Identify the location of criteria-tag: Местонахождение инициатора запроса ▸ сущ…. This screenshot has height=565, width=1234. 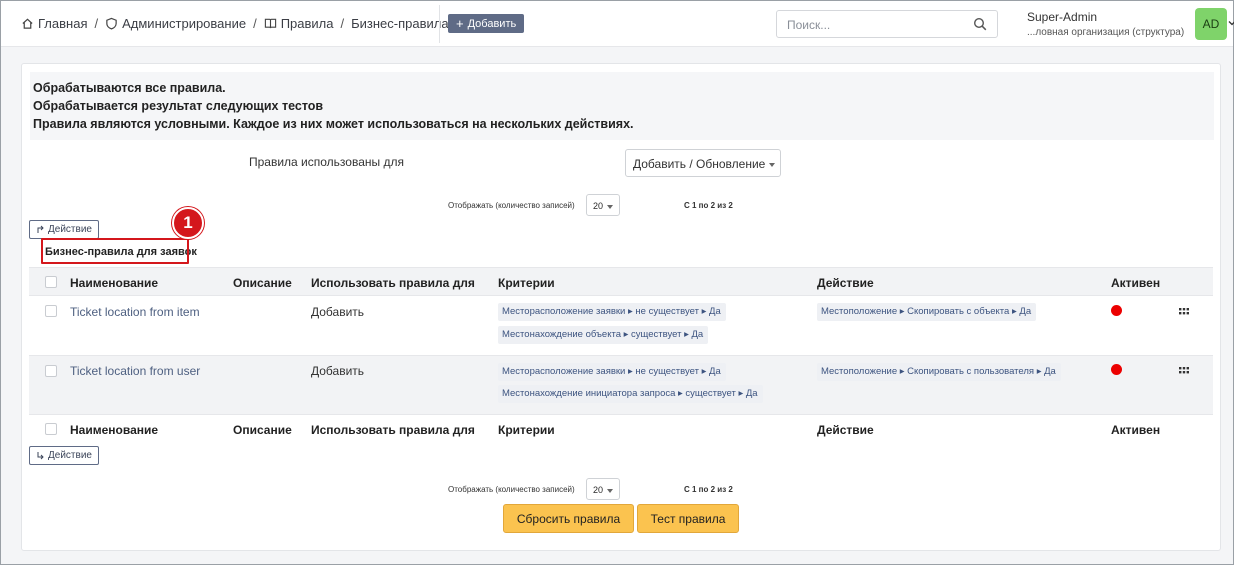
(630, 394).